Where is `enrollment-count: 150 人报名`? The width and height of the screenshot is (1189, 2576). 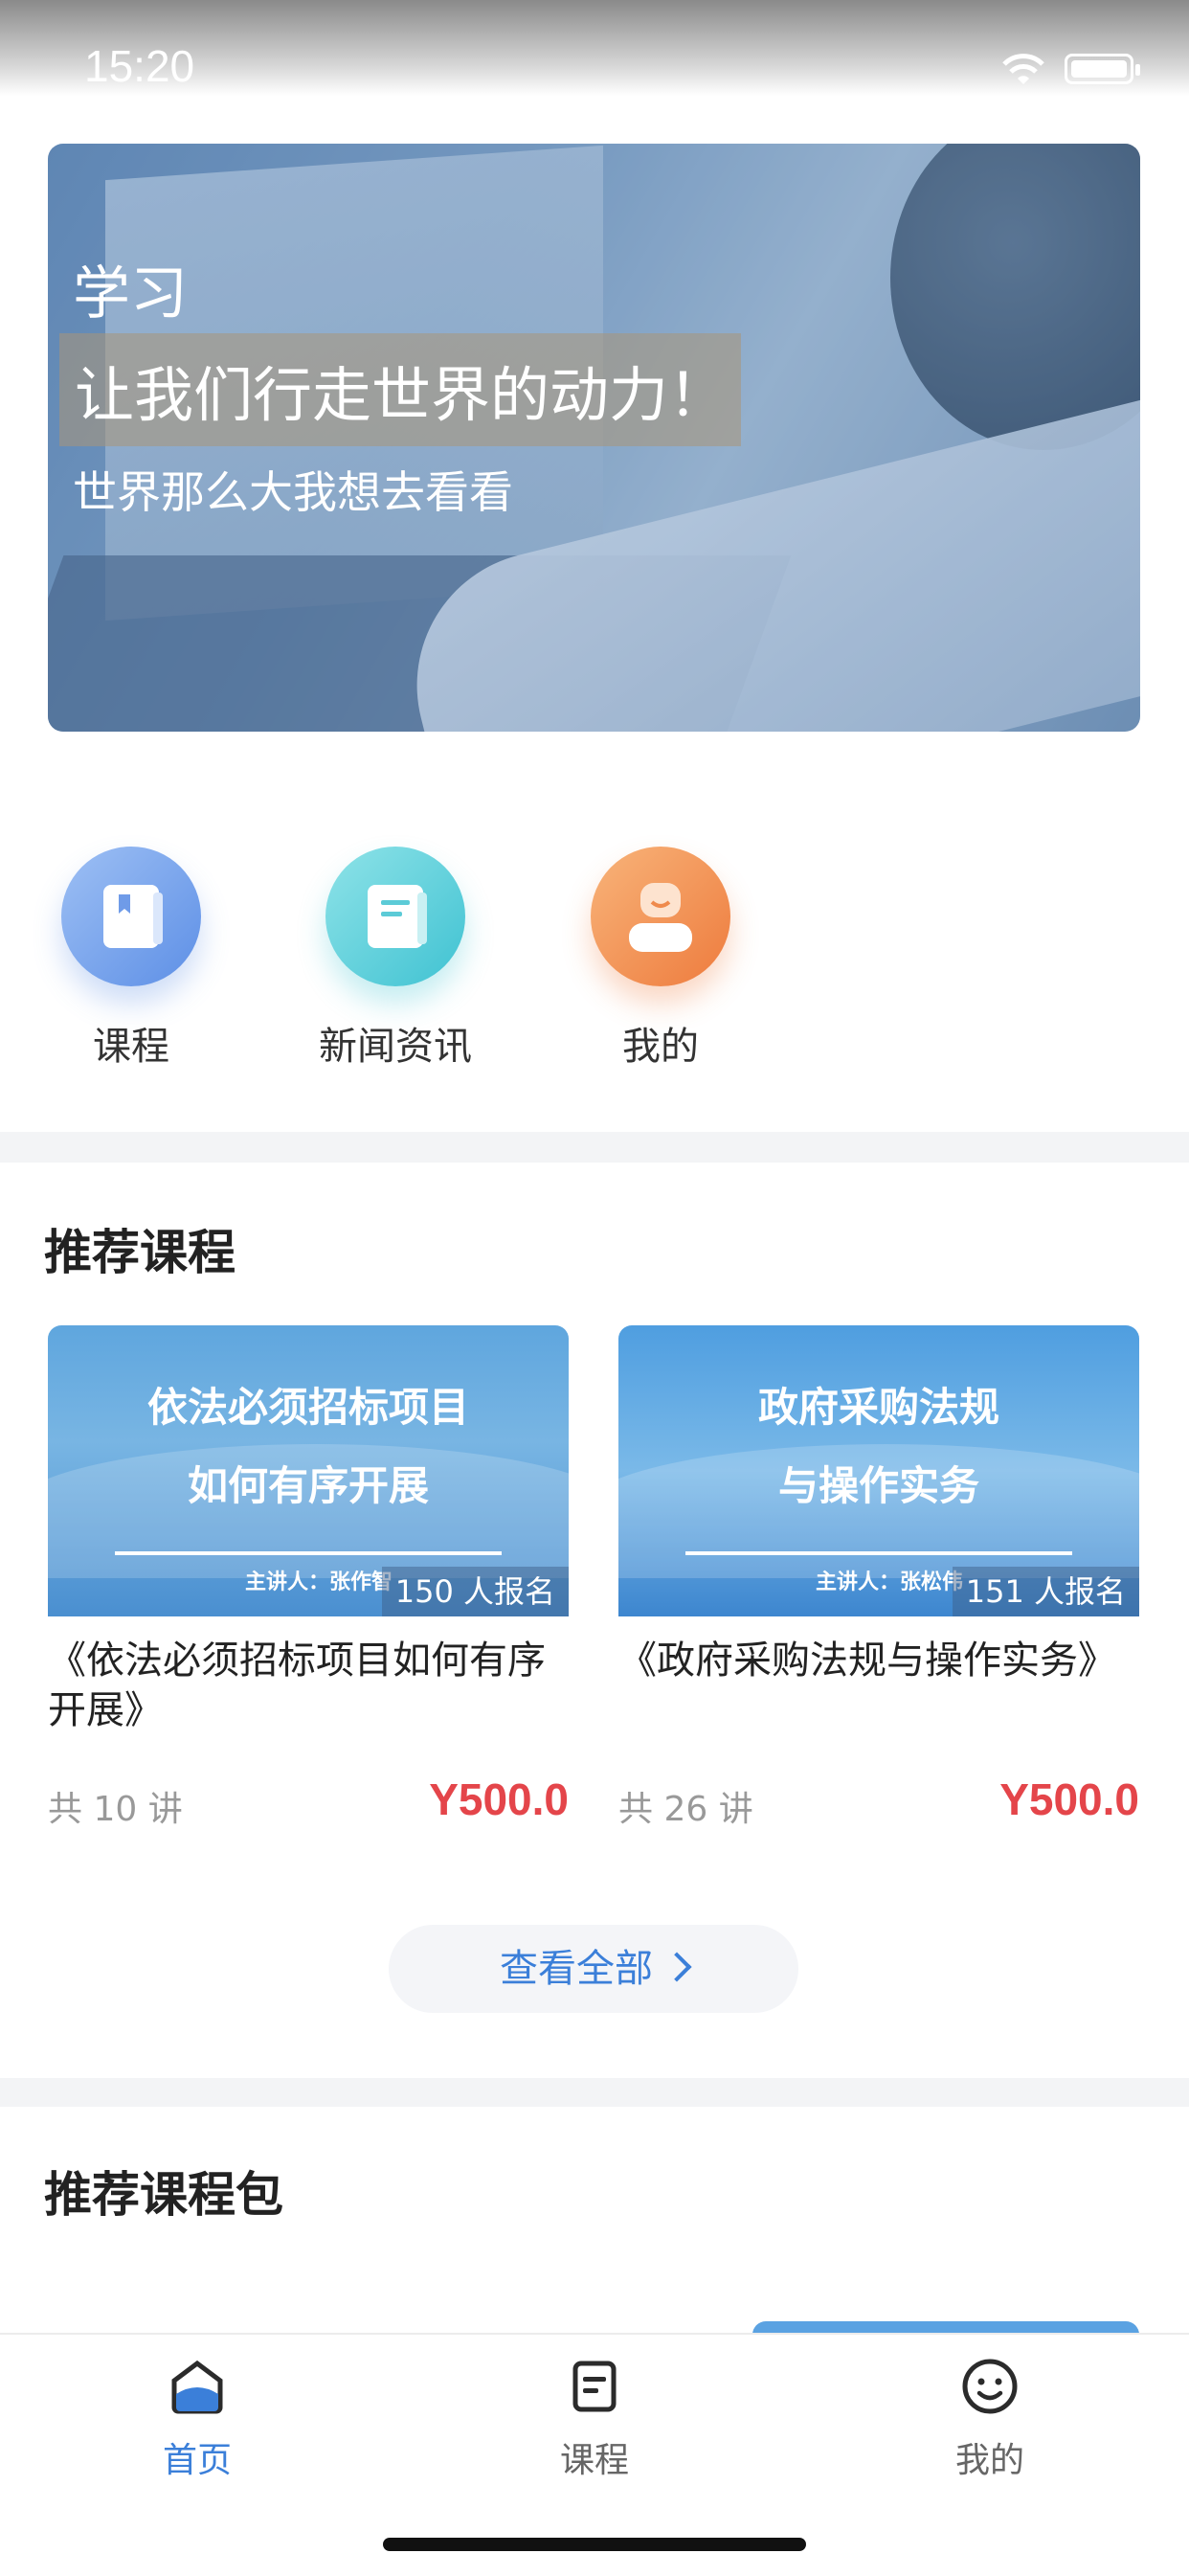
enrollment-count: 150 人报名 is located at coordinates (475, 1591).